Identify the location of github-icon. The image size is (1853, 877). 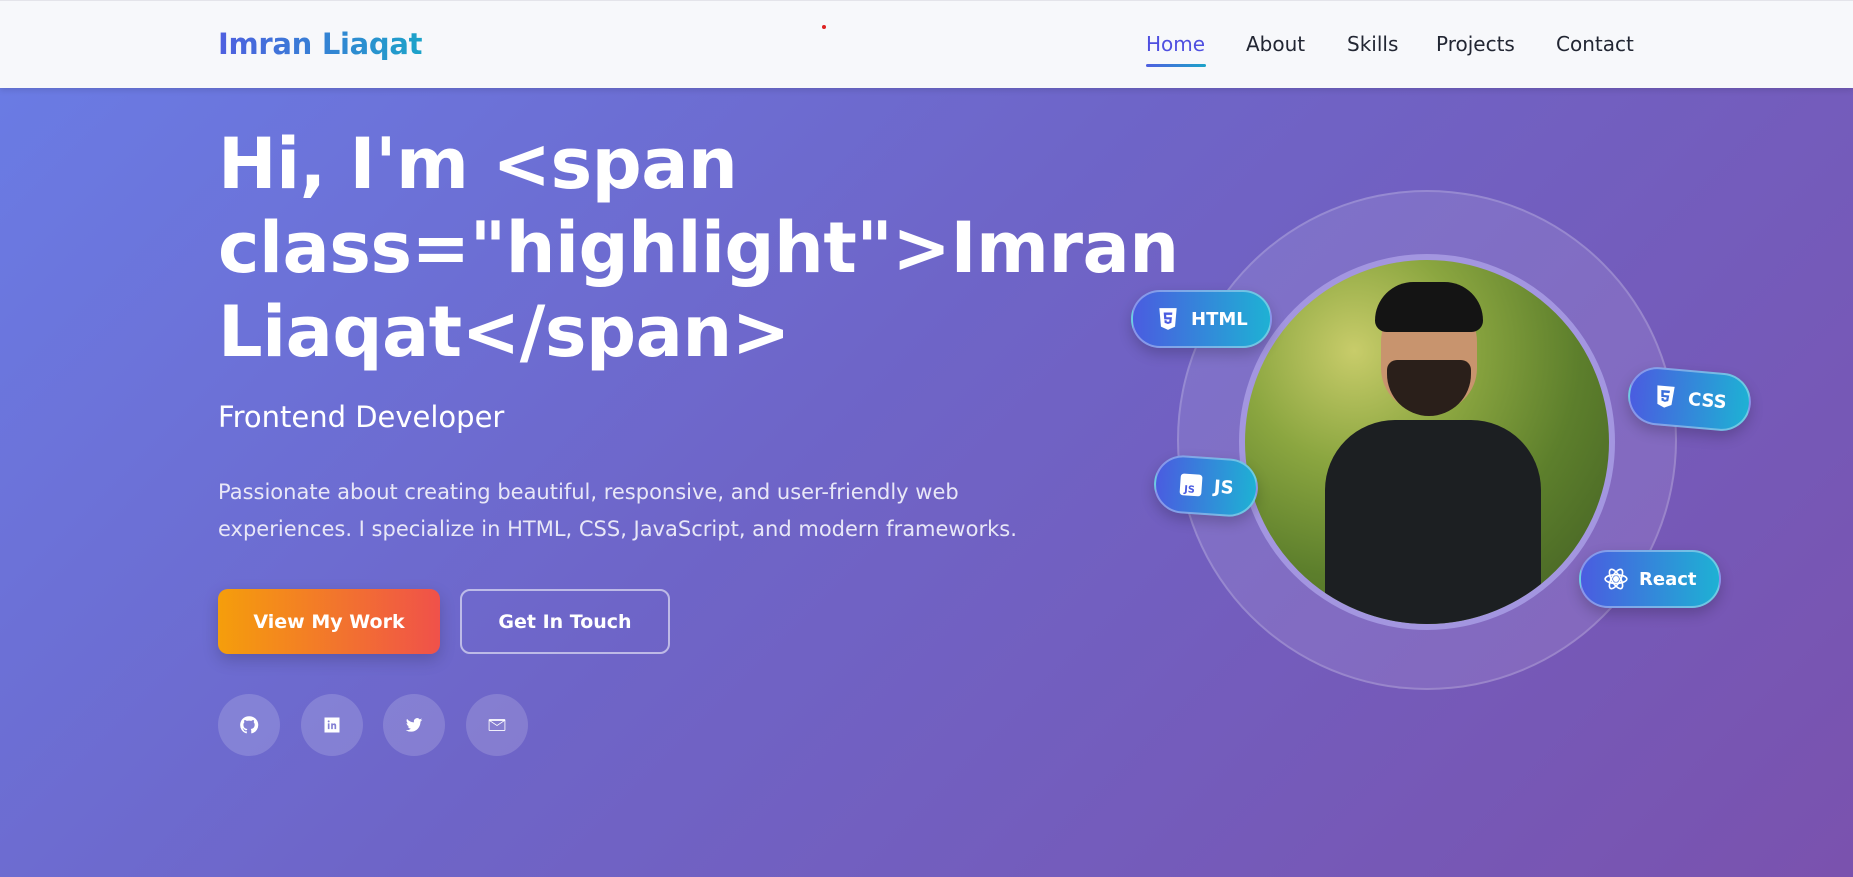
(249, 725).